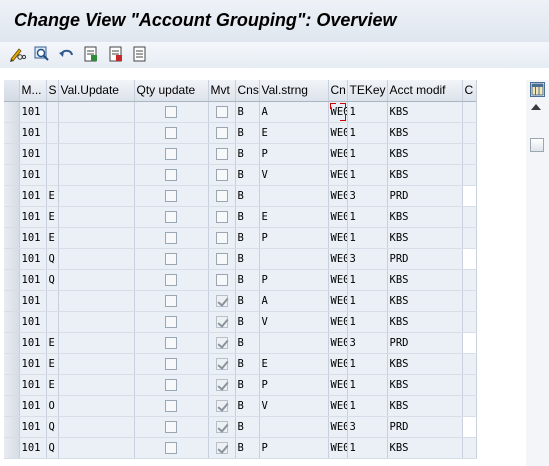 The width and height of the screenshot is (549, 466). Describe the element at coordinates (52, 175) in the screenshot. I see `special-stock-cell` at that location.